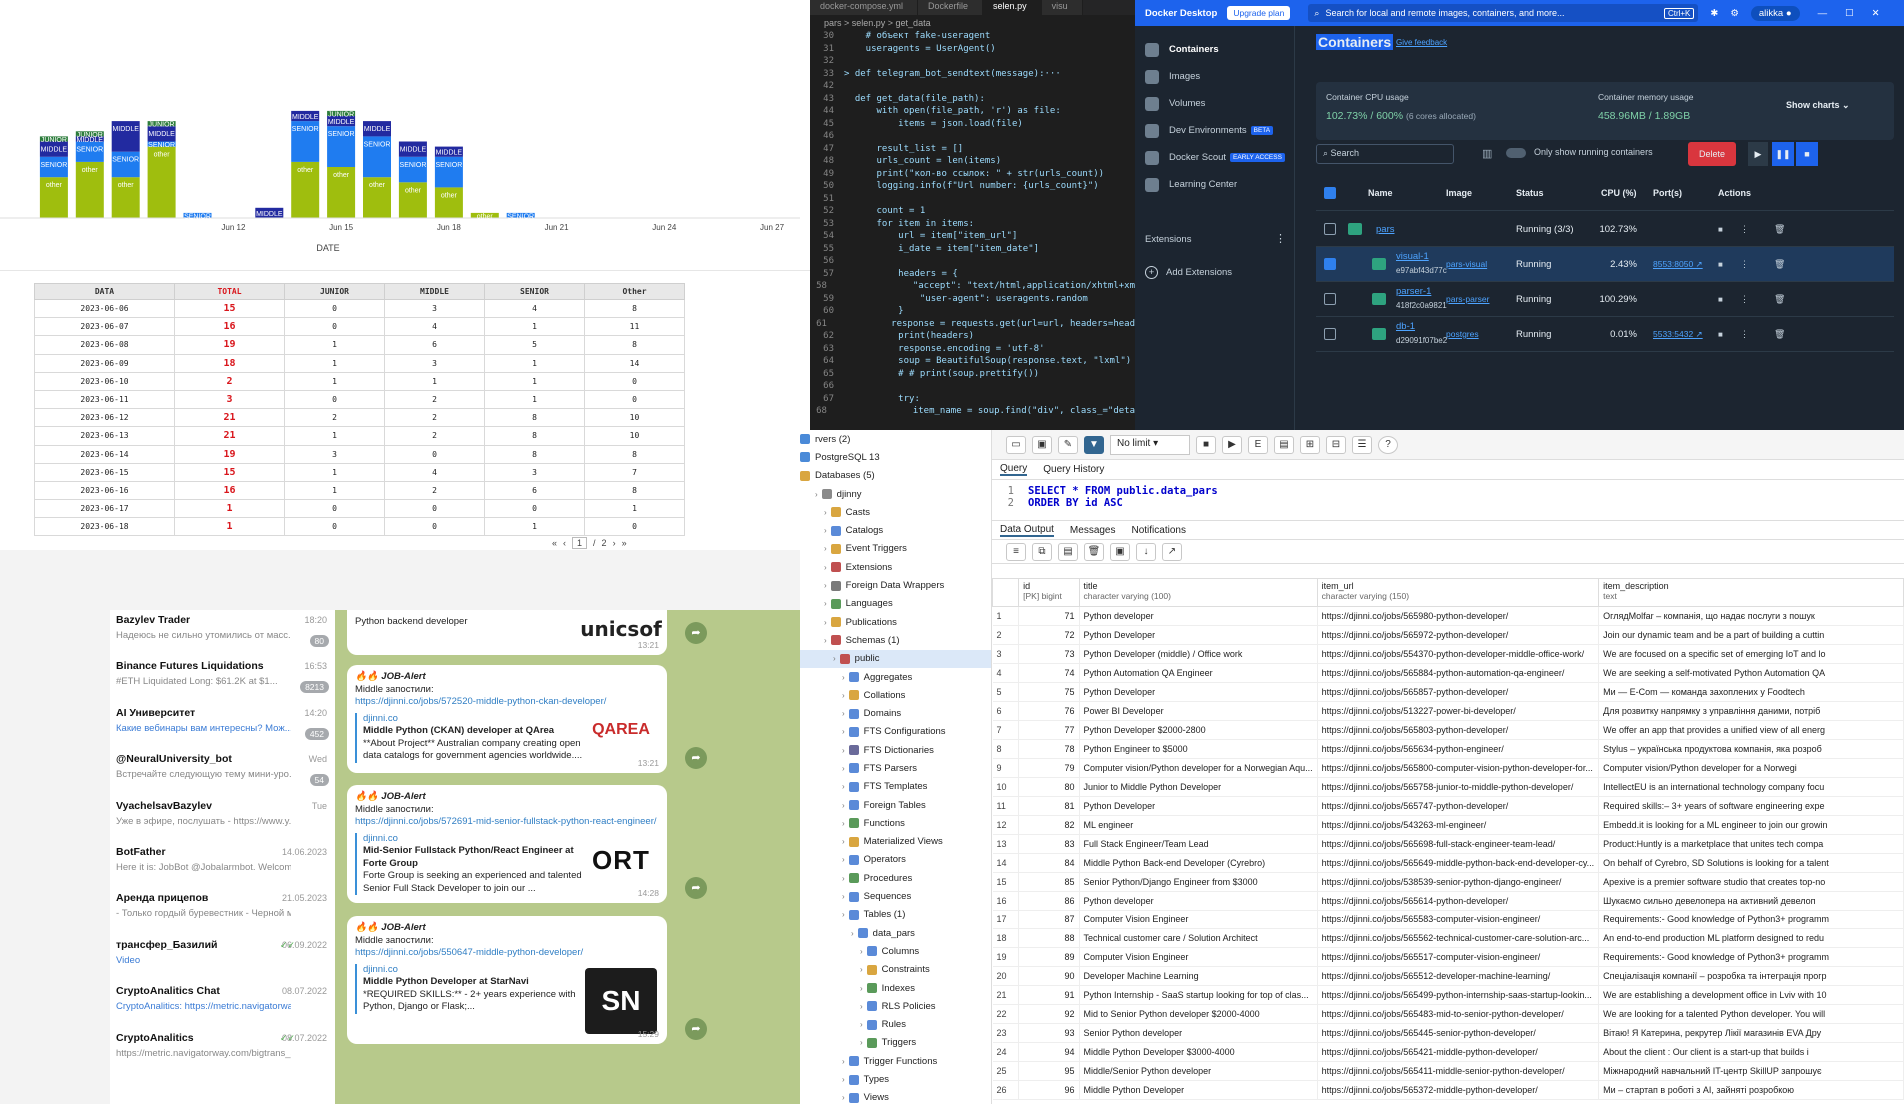  What do you see at coordinates (1198, 901) in the screenshot?
I see `grid-cell: Python developer` at bounding box center [1198, 901].